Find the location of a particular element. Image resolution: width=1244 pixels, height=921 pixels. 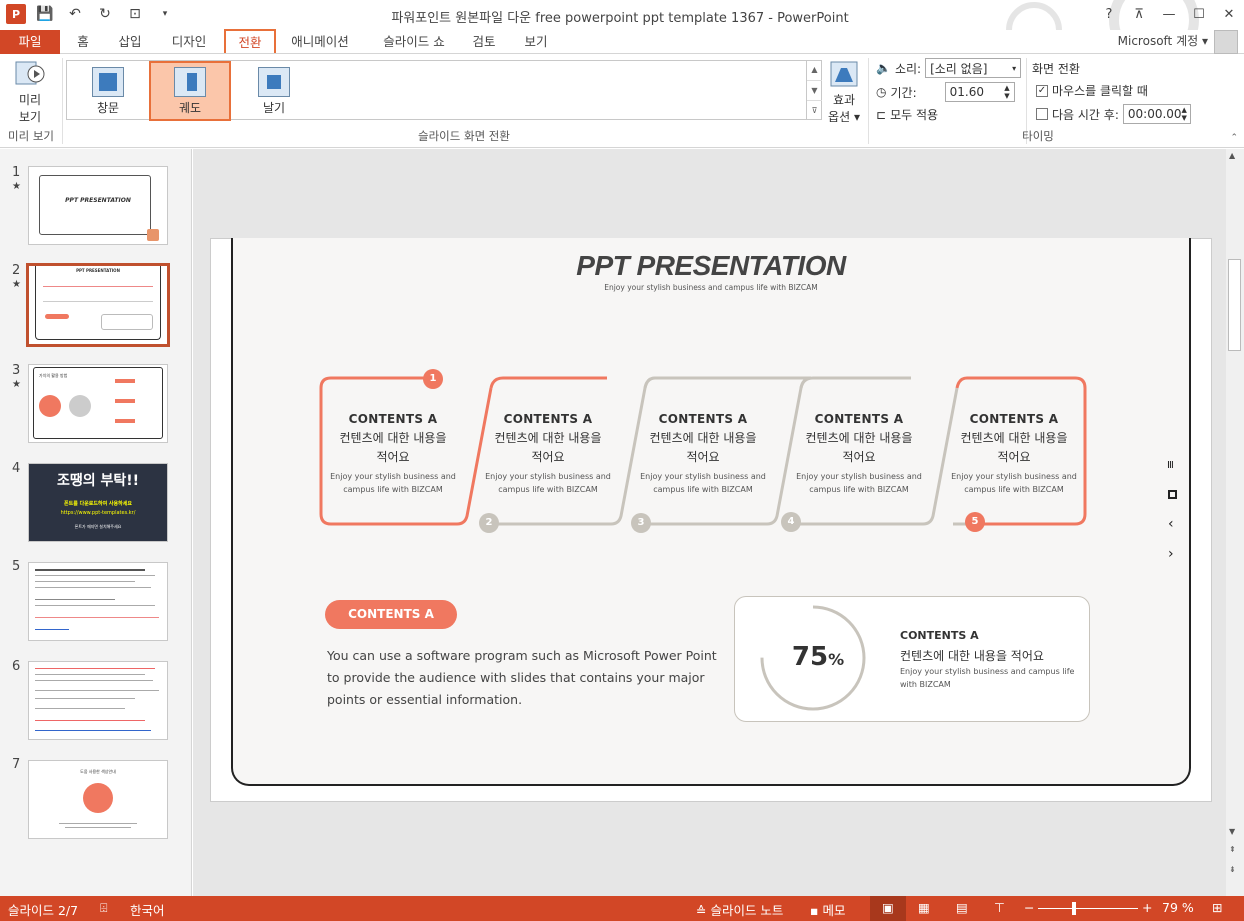

next-slide-icon: ⇟ is located at coordinates (1232, 869).